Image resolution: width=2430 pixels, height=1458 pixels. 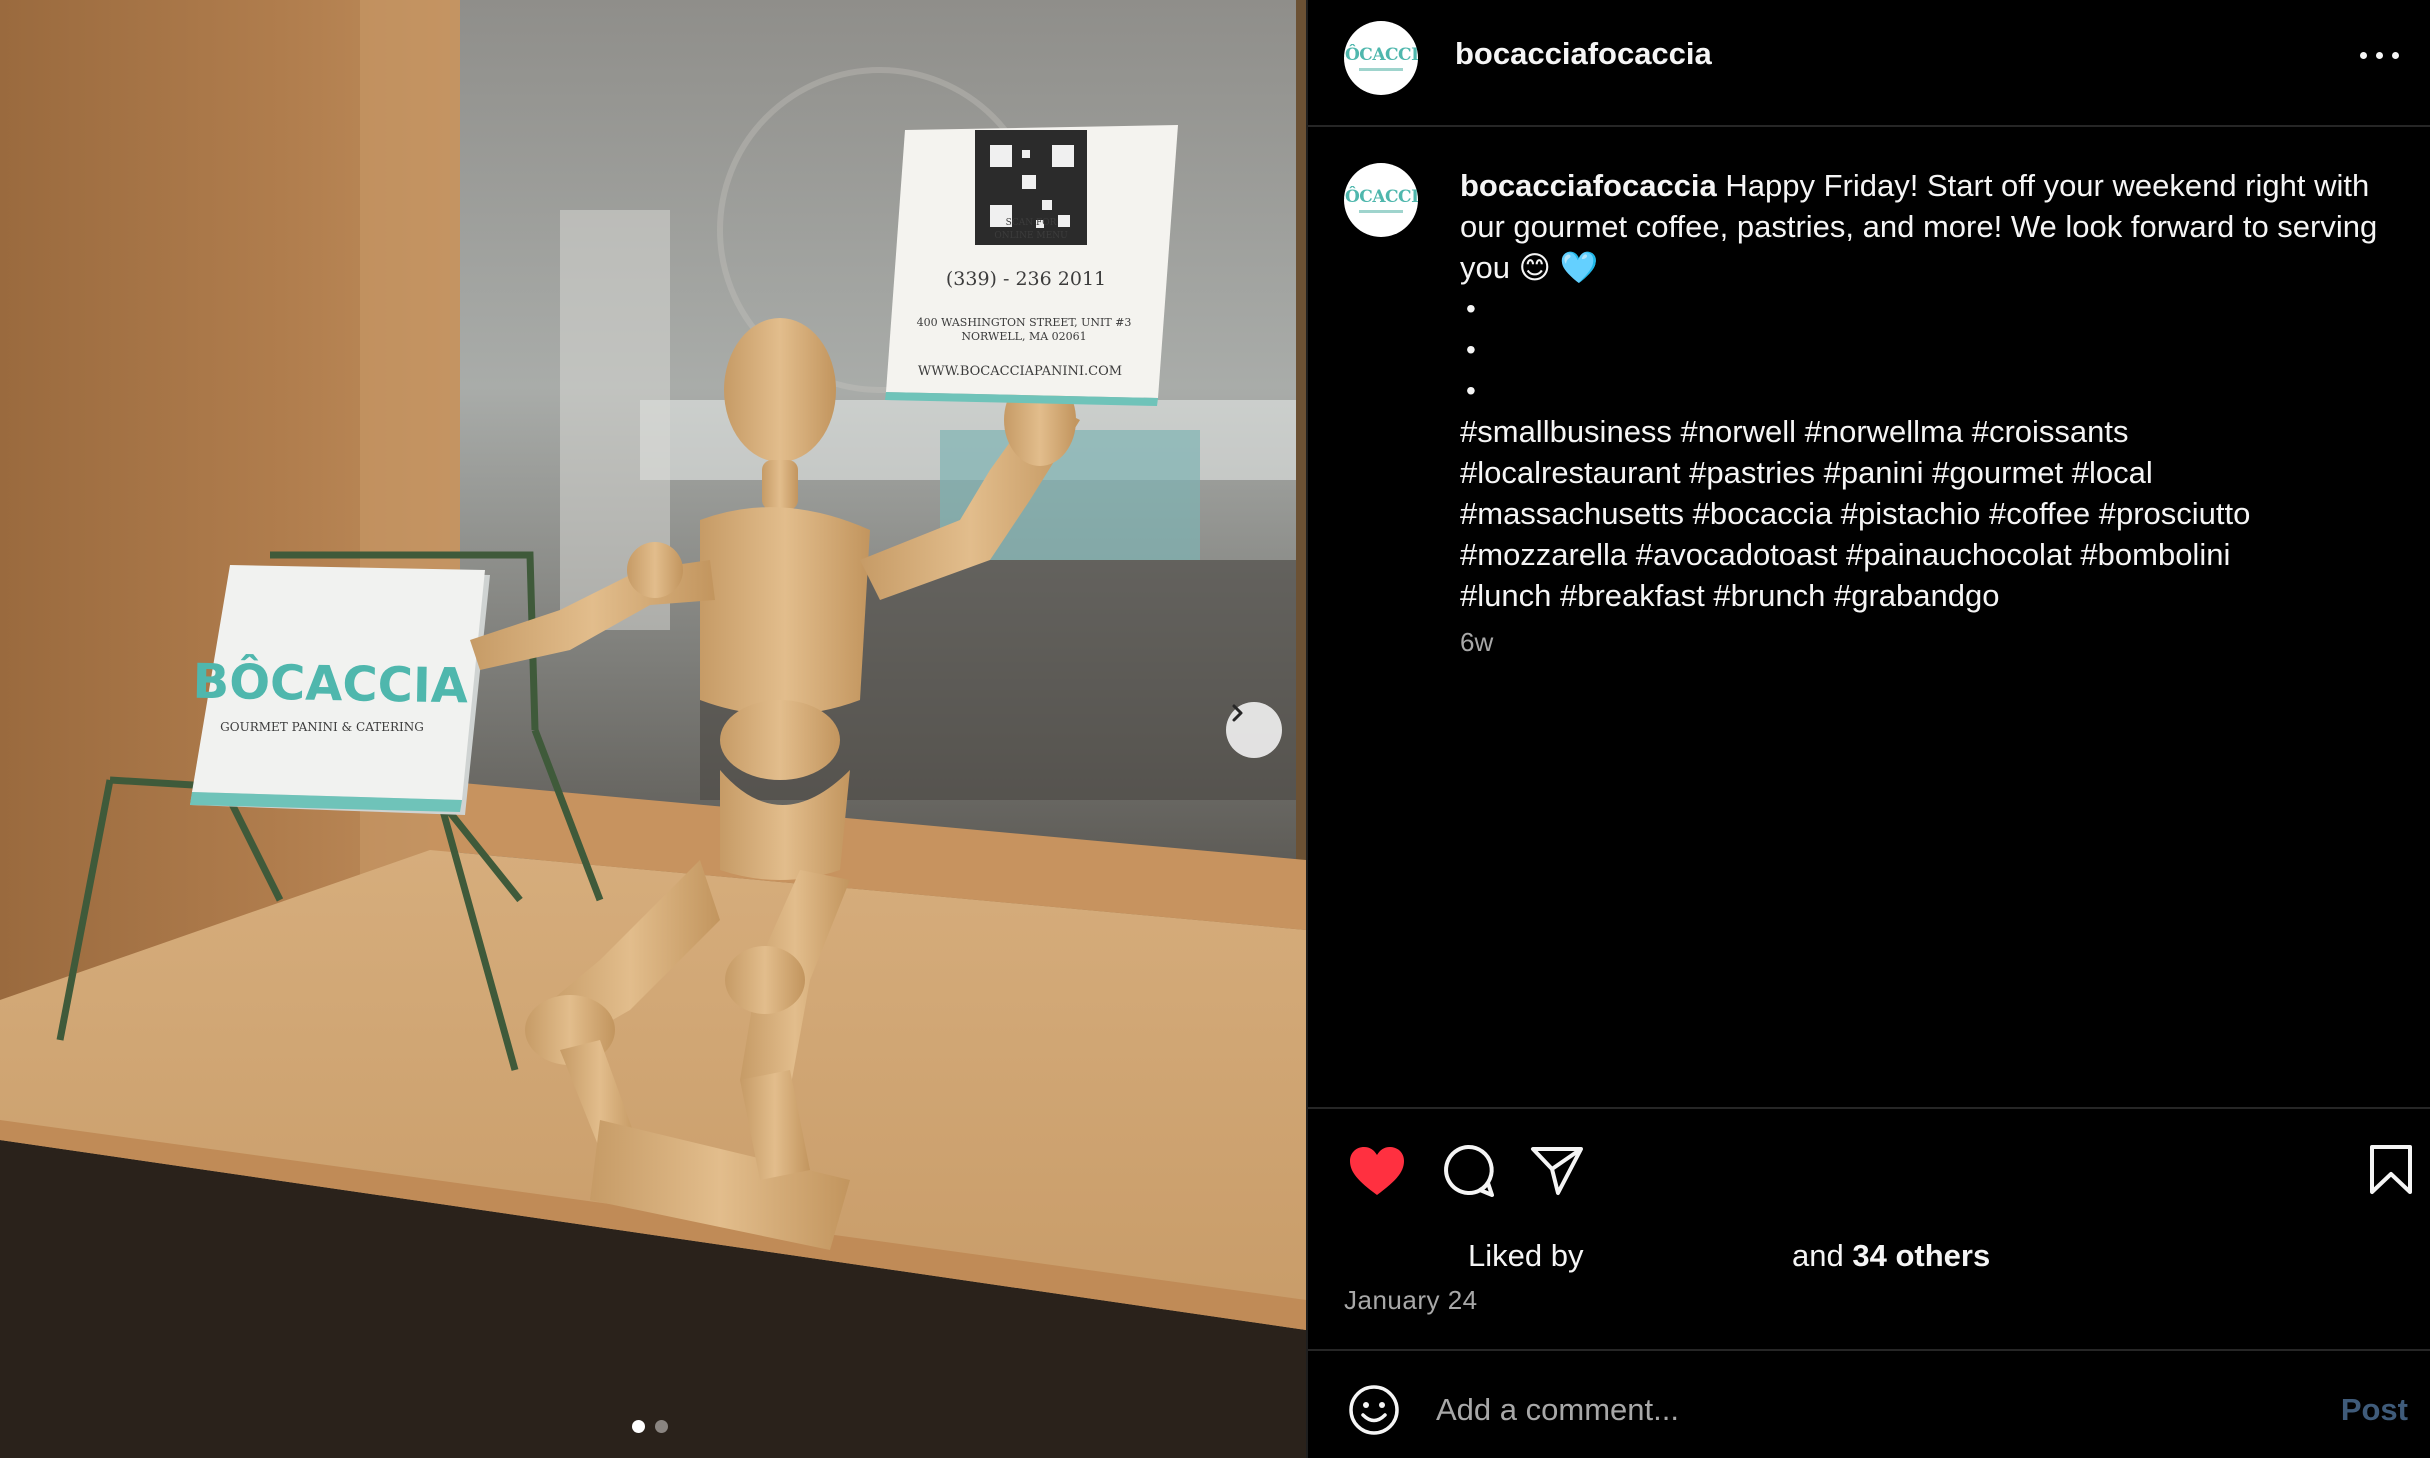 What do you see at coordinates (1869, 1350) in the screenshot?
I see `comment-divider` at bounding box center [1869, 1350].